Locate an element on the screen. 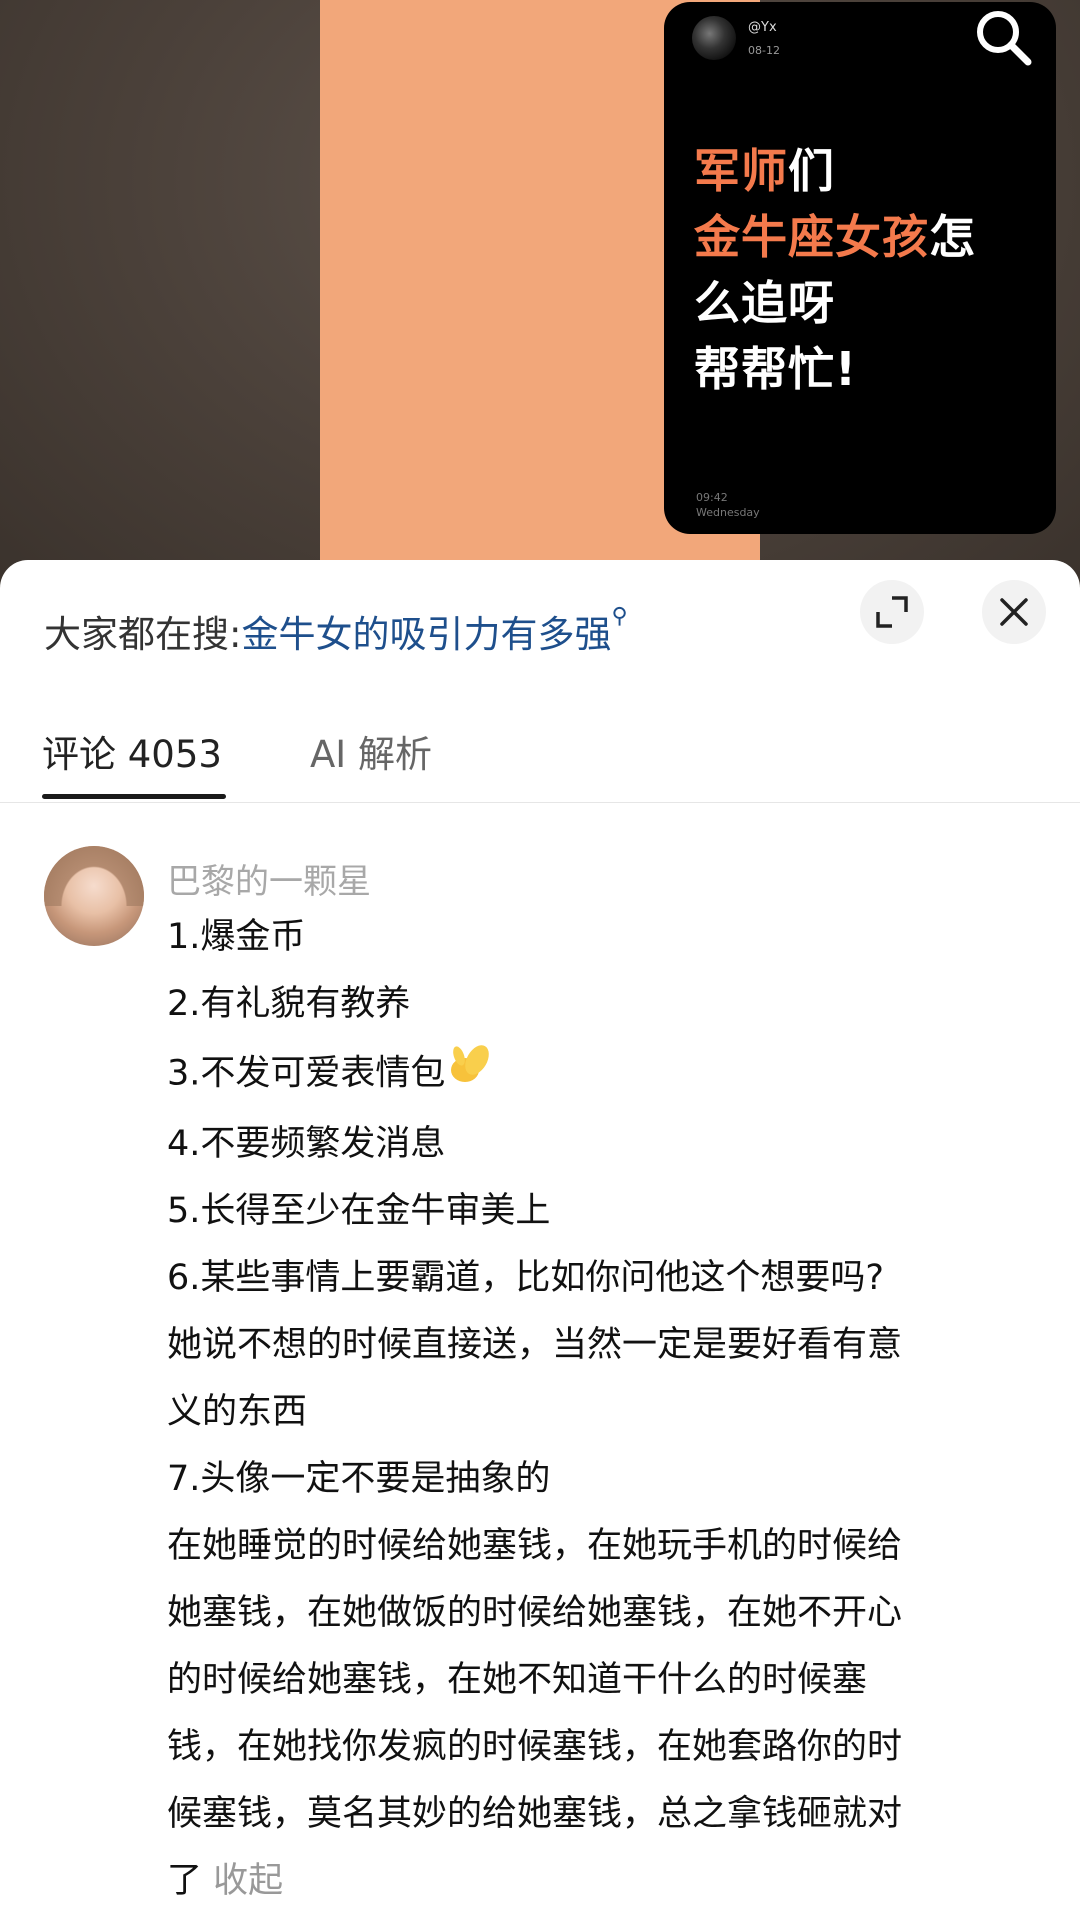 The image size is (1080, 1915). search-icon is located at coordinates (1003, 37).